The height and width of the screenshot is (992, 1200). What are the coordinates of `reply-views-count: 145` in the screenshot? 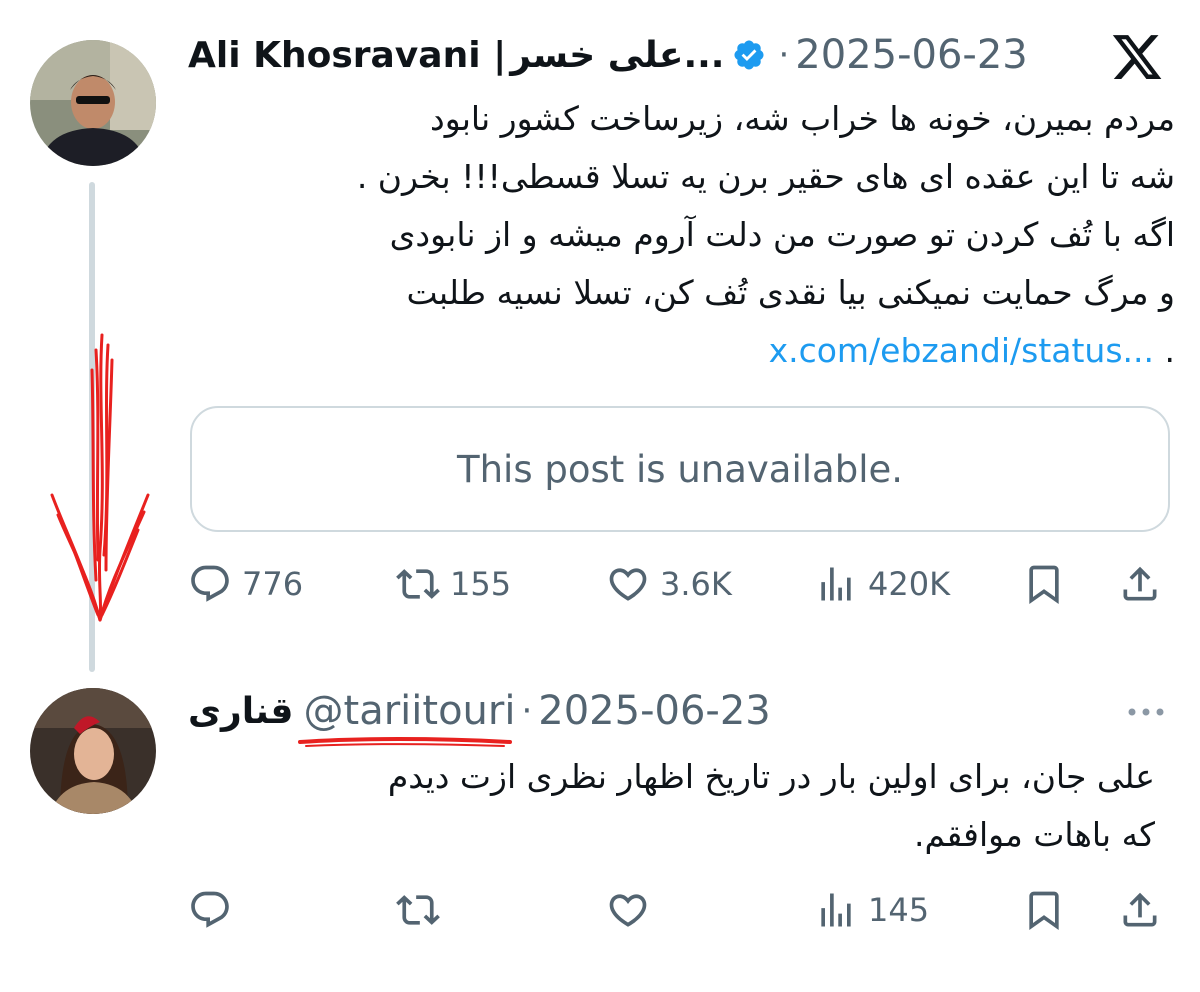 It's located at (899, 910).